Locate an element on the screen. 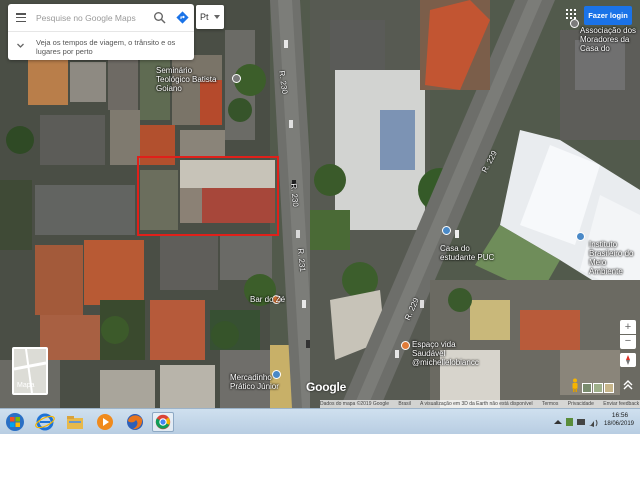 This screenshot has height=480, width=640. place-label: Instituto Brasileiro do Meio Ambiente is located at coordinates (614, 258).